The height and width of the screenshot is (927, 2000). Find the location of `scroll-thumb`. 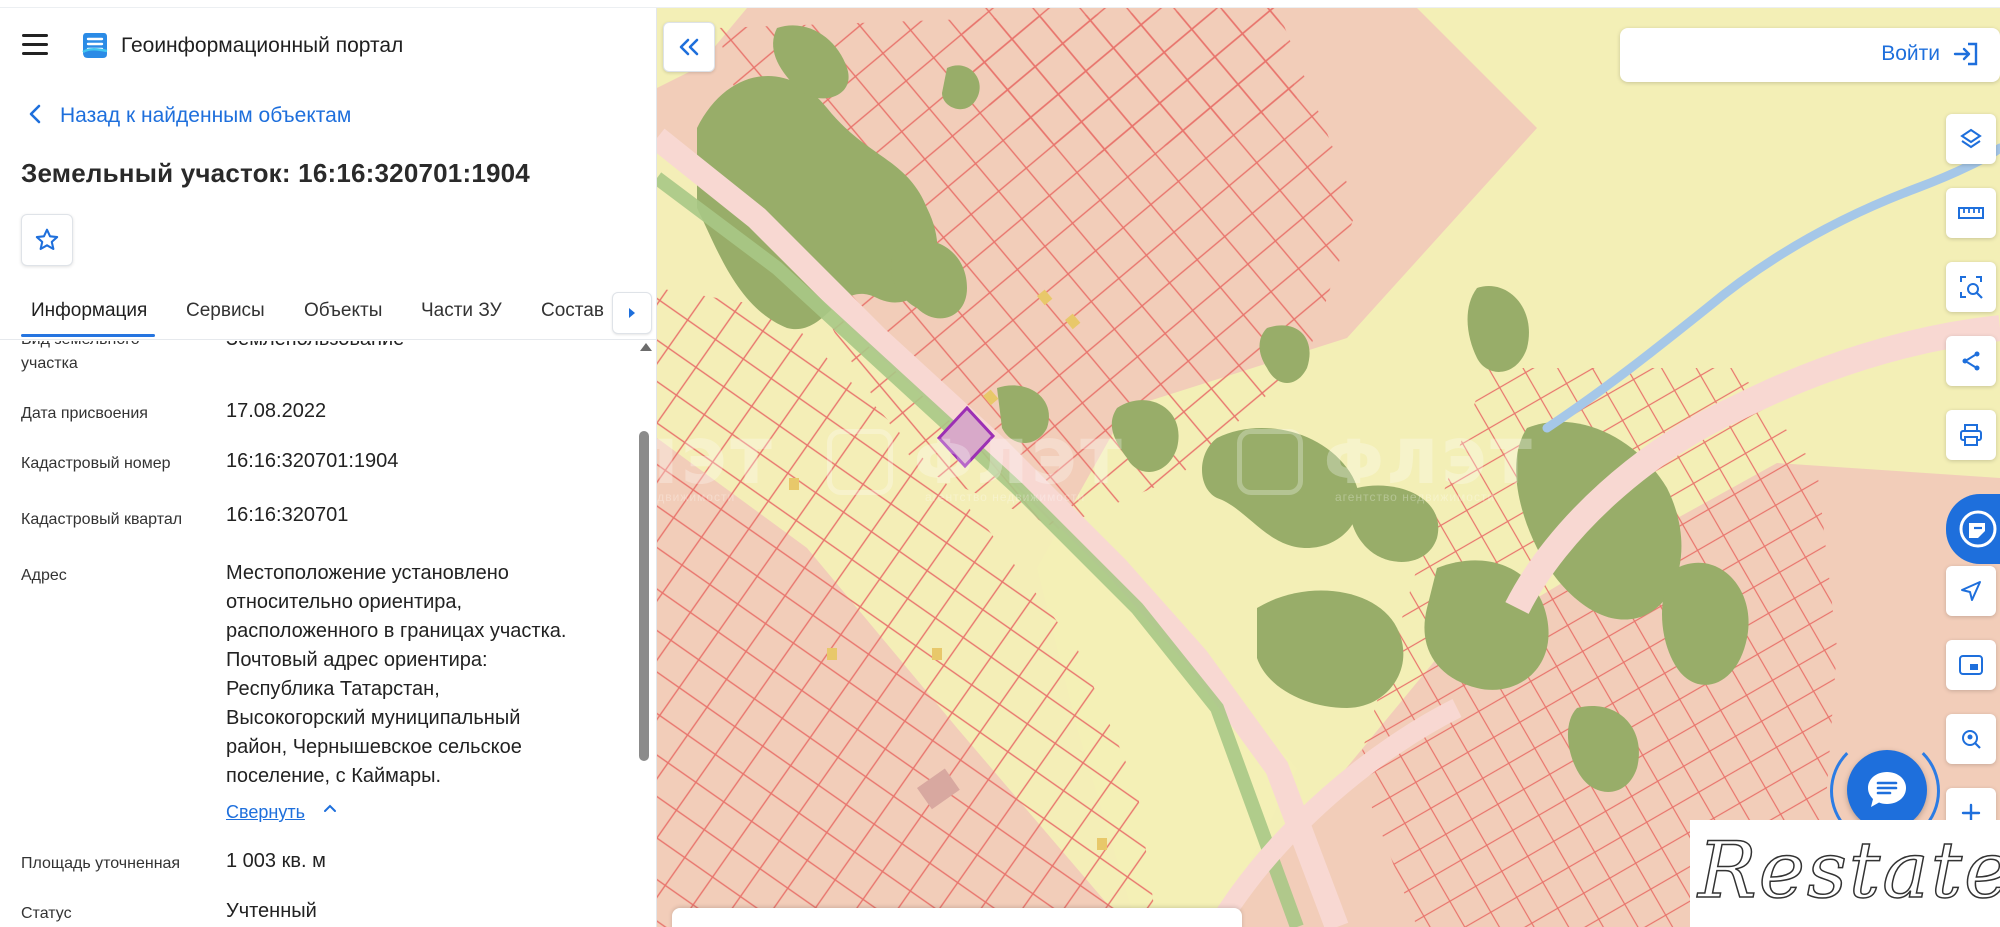

scroll-thumb is located at coordinates (644, 596).